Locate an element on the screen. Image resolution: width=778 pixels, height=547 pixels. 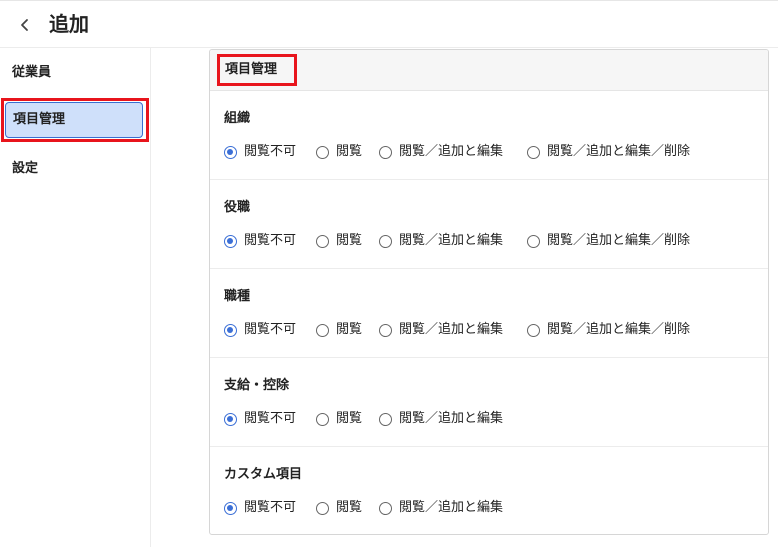
permission-section: カスタム項目閲覧不可 閲覧 閲覧／追加と編集 is located at coordinates (489, 490).